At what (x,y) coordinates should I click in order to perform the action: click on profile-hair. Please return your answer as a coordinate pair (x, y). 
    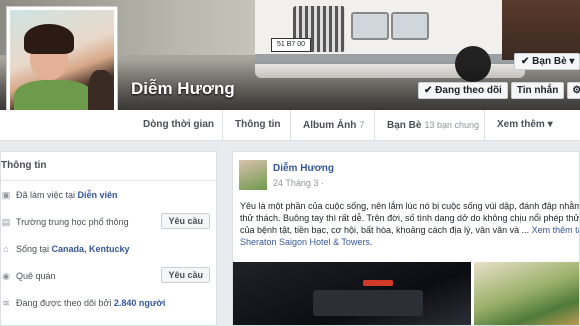
    Looking at the image, I should click on (49, 39).